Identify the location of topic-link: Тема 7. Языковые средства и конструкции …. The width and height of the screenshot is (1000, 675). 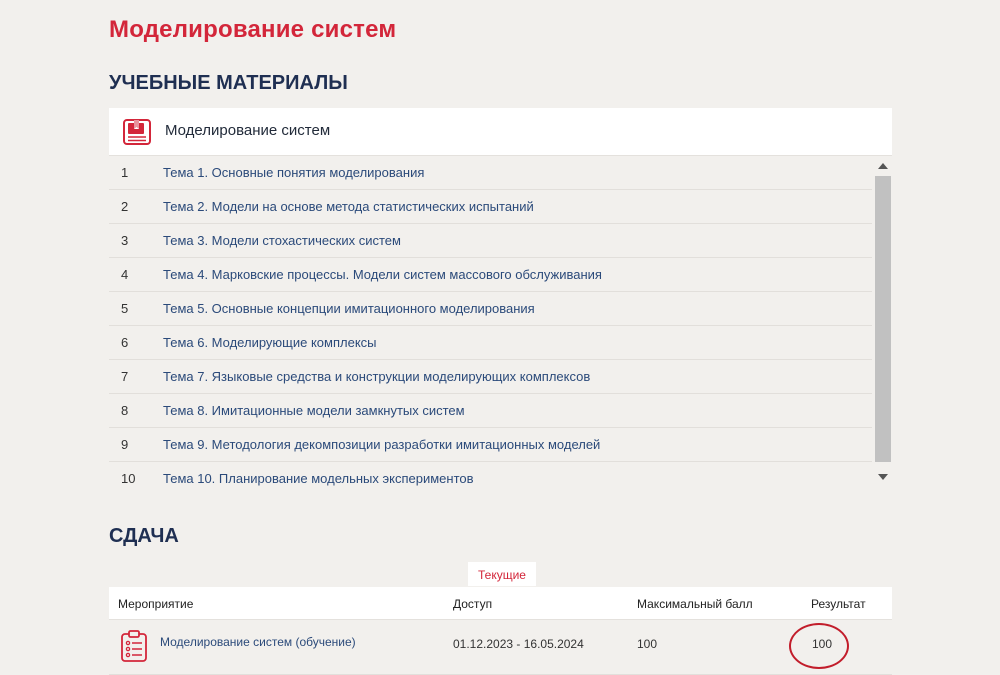
(376, 376).